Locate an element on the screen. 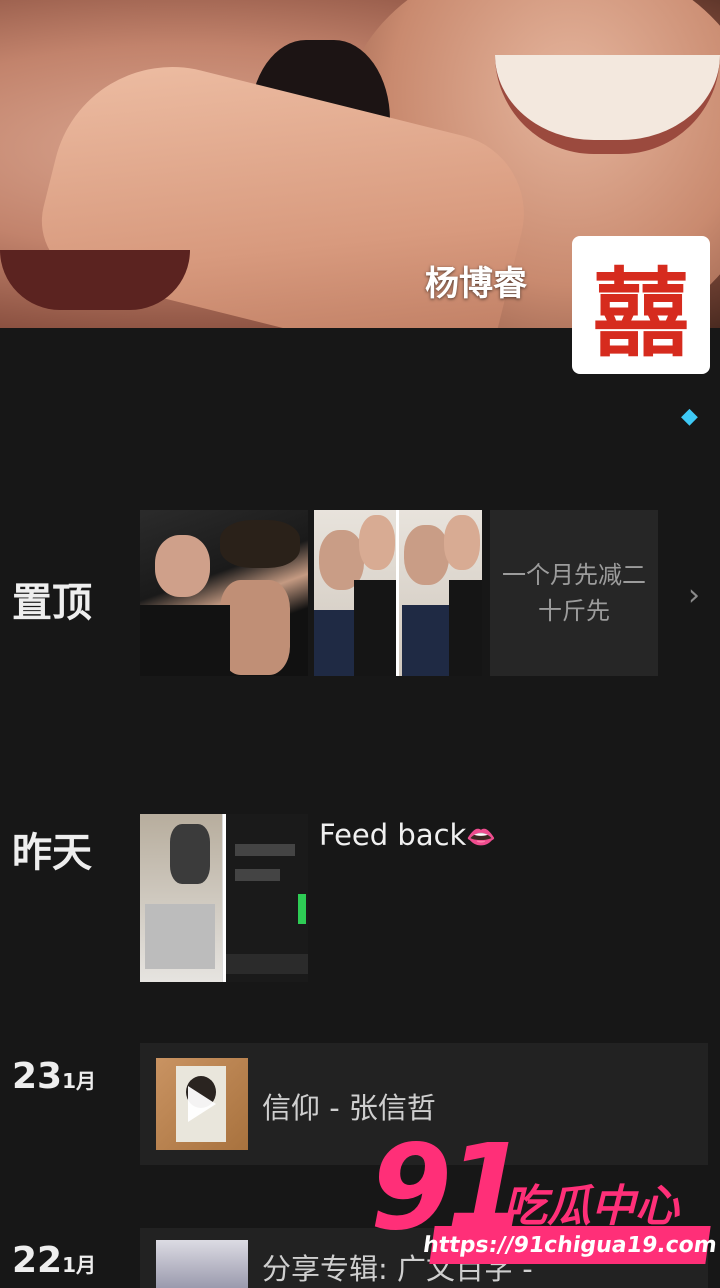 The height and width of the screenshot is (1288, 720). avatar-character: 囍 is located at coordinates (641, 313).